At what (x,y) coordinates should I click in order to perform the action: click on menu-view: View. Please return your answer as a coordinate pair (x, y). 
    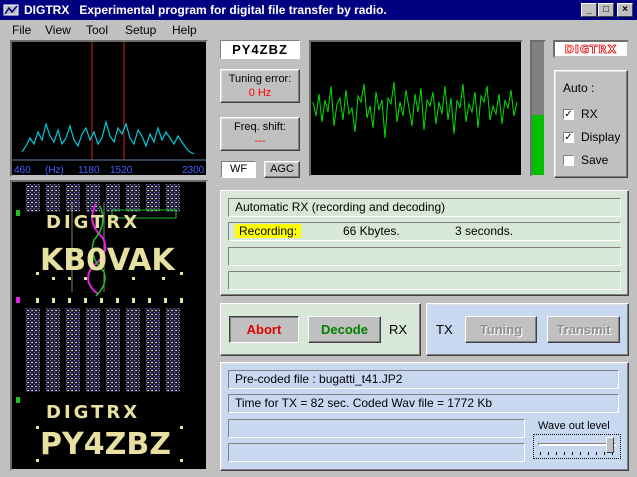
    Looking at the image, I should click on (58, 30).